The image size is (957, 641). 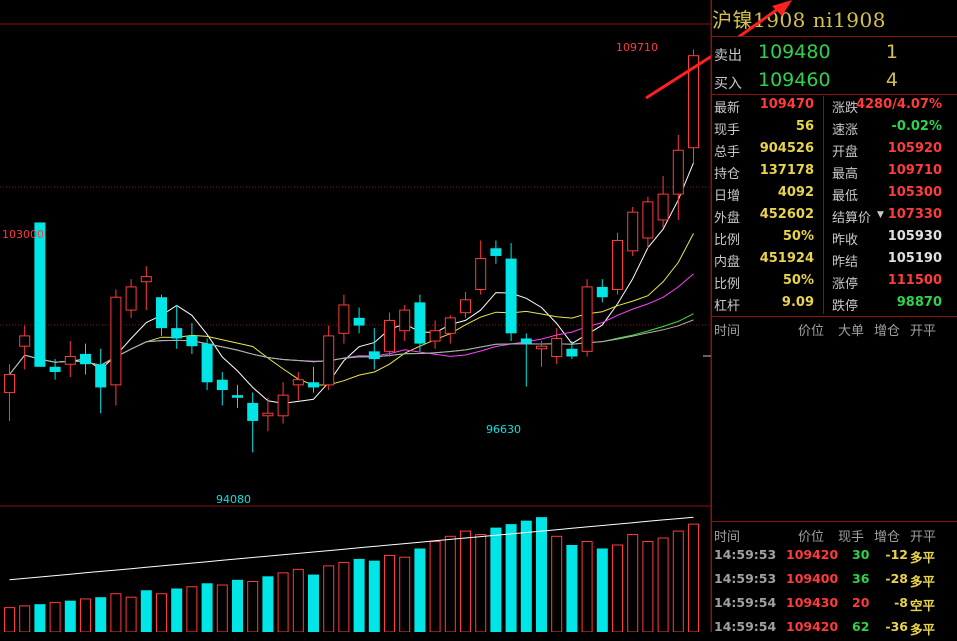 What do you see at coordinates (845, 108) in the screenshot?
I see `quote-label: 涨跌` at bounding box center [845, 108].